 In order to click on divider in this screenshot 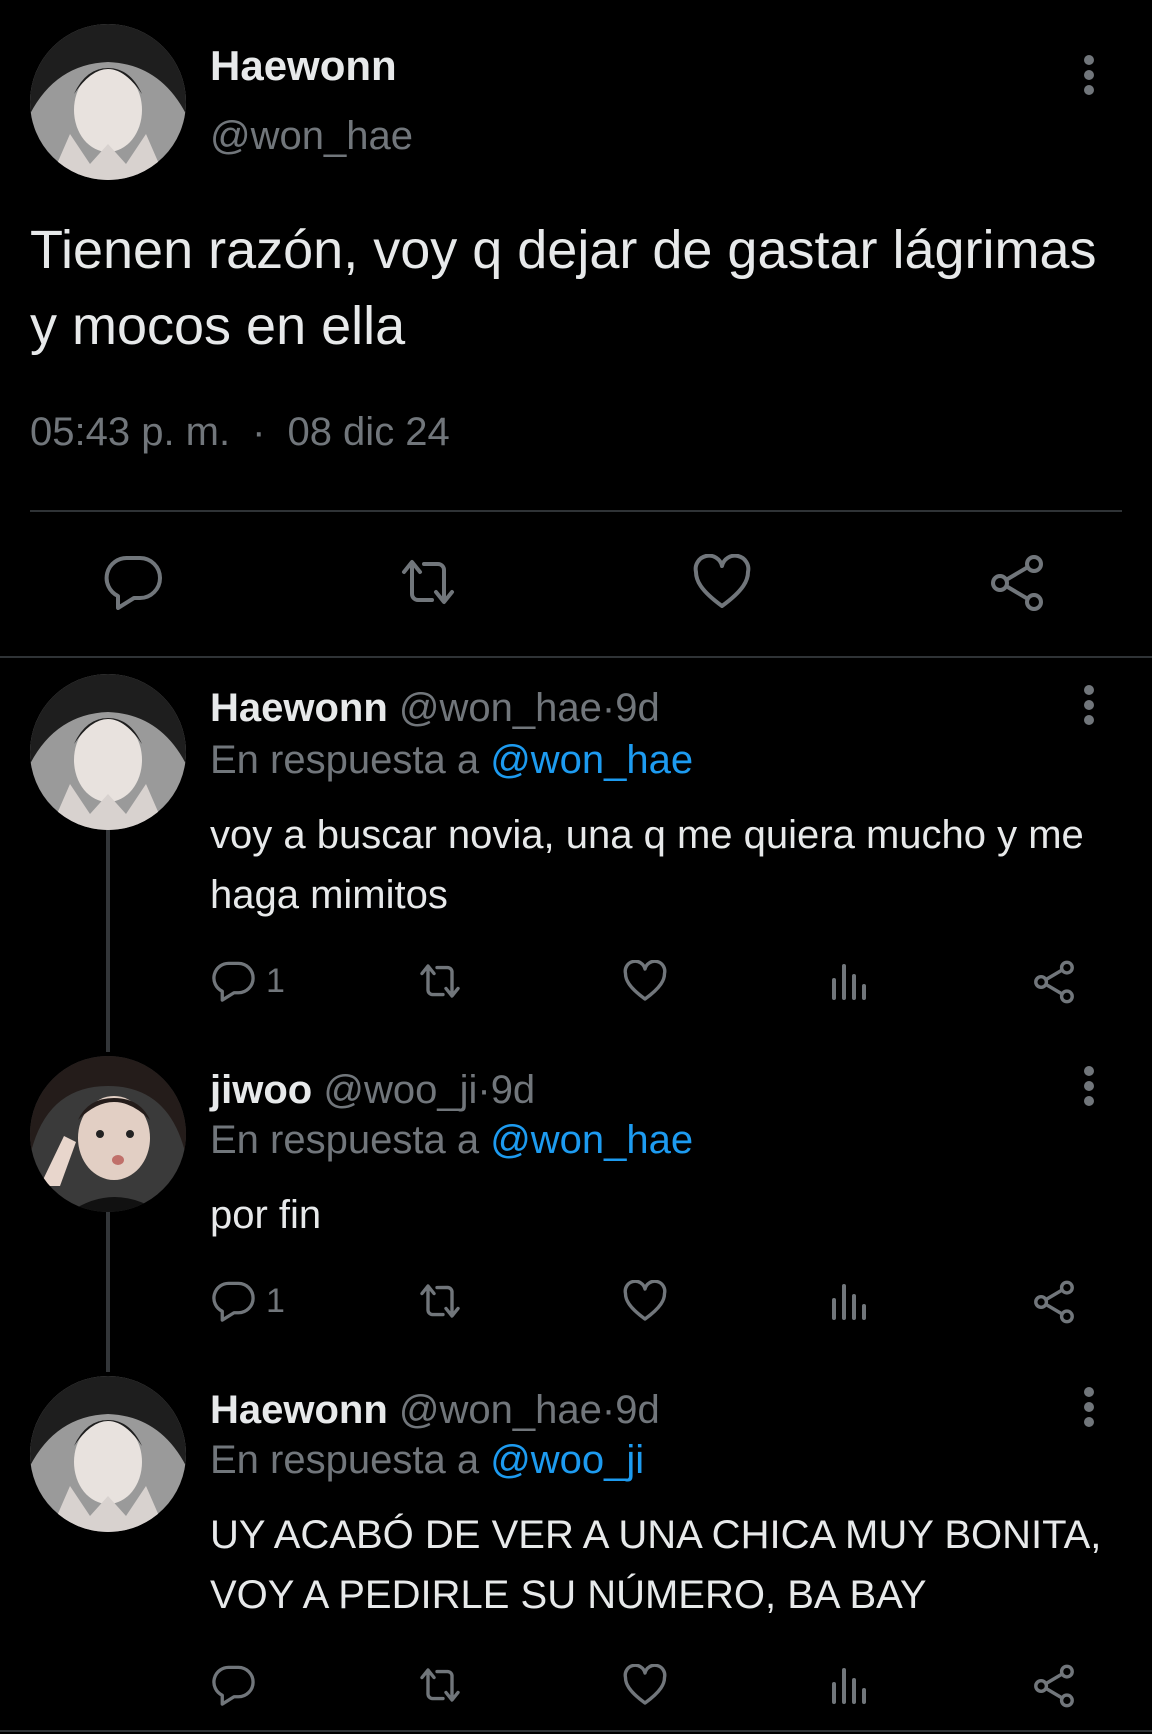, I will do `click(576, 511)`.